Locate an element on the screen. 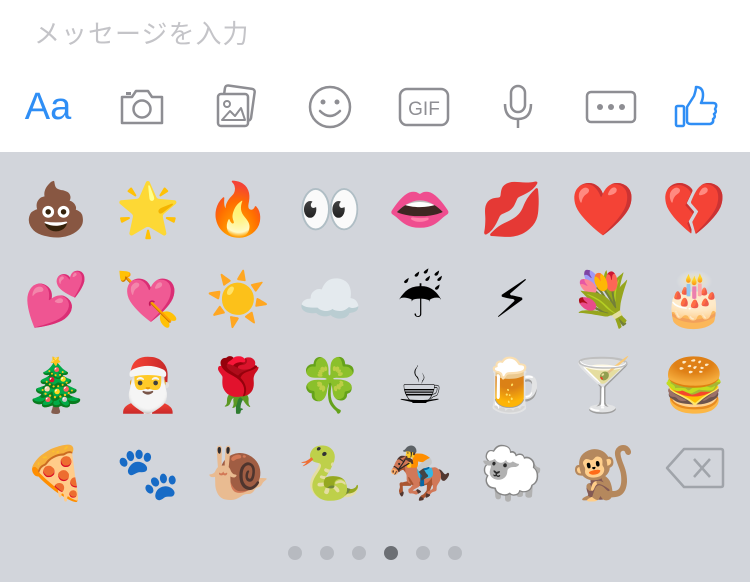 Image resolution: width=750 pixels, height=582 pixels. photo-gallery-button is located at coordinates (236, 107).